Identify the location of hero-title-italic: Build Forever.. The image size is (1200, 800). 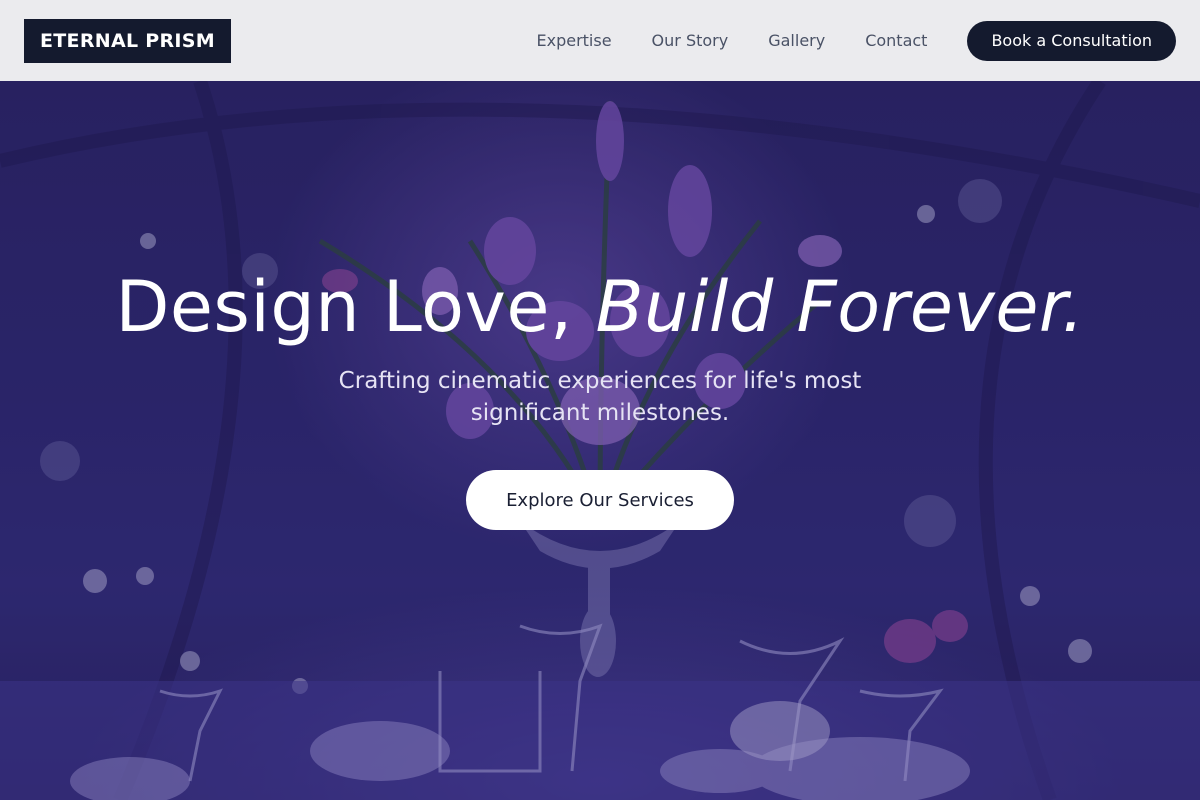
(840, 307).